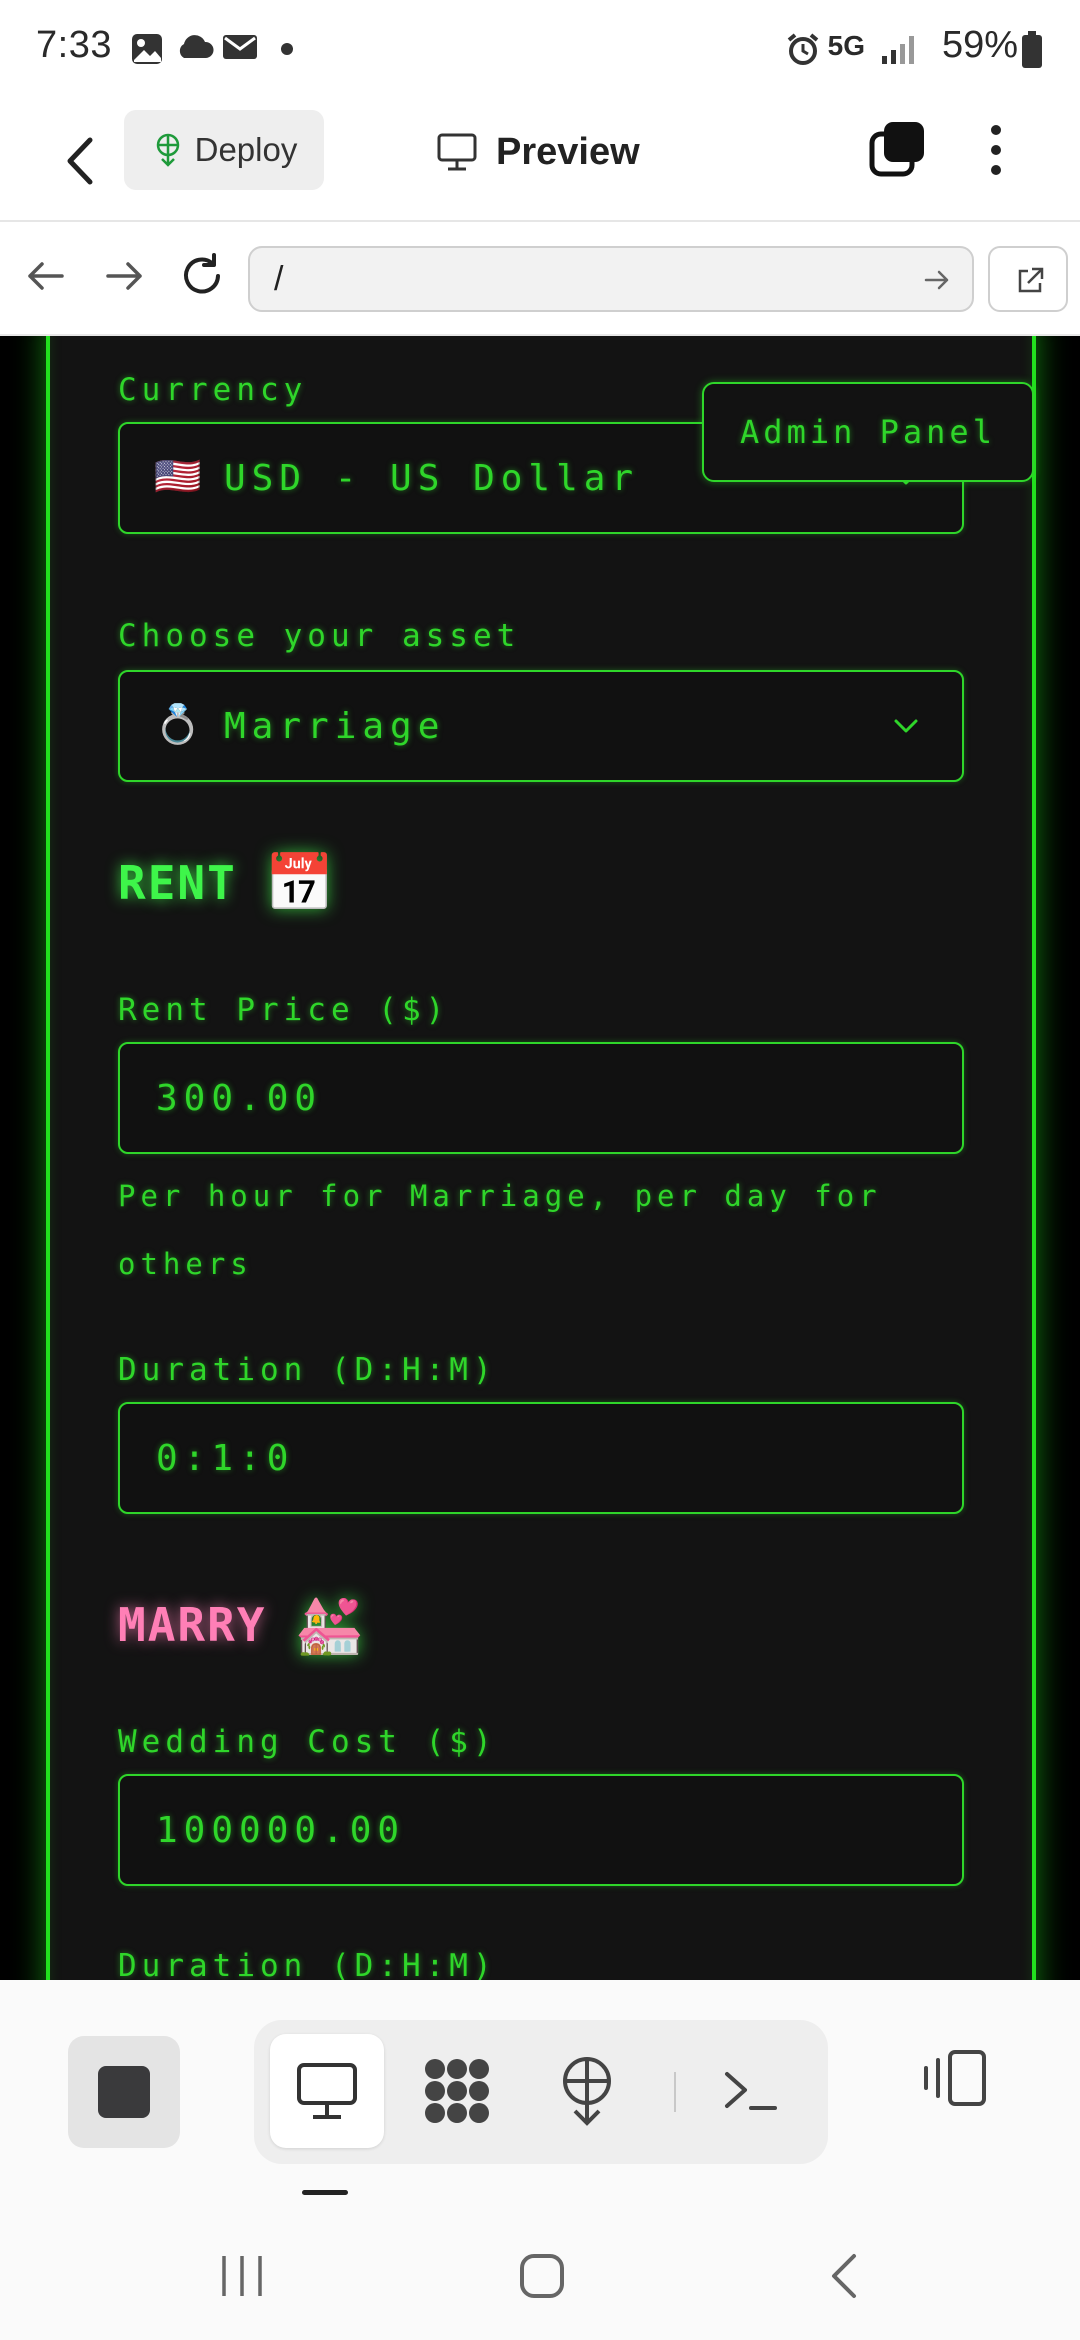  I want to click on nav-forward-icon, so click(124, 276).